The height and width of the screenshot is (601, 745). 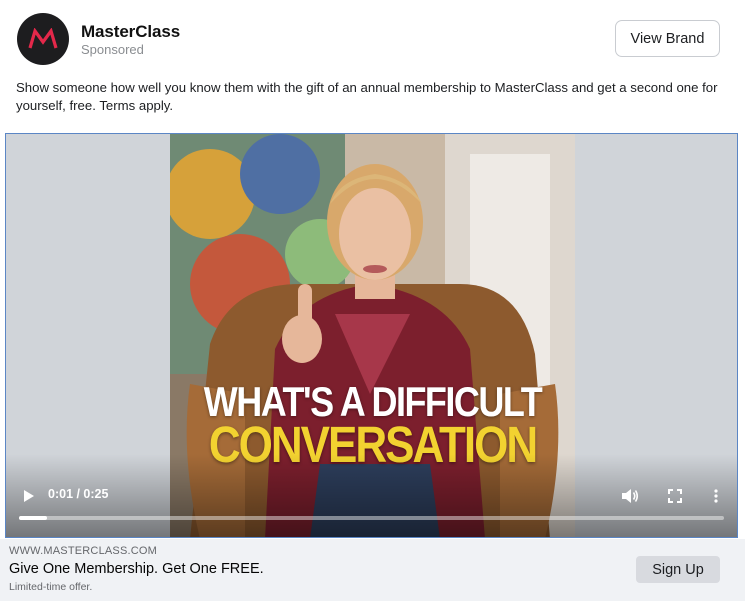 What do you see at coordinates (136, 569) in the screenshot?
I see `link-headline: Give One Membership. Get One FREE.` at bounding box center [136, 569].